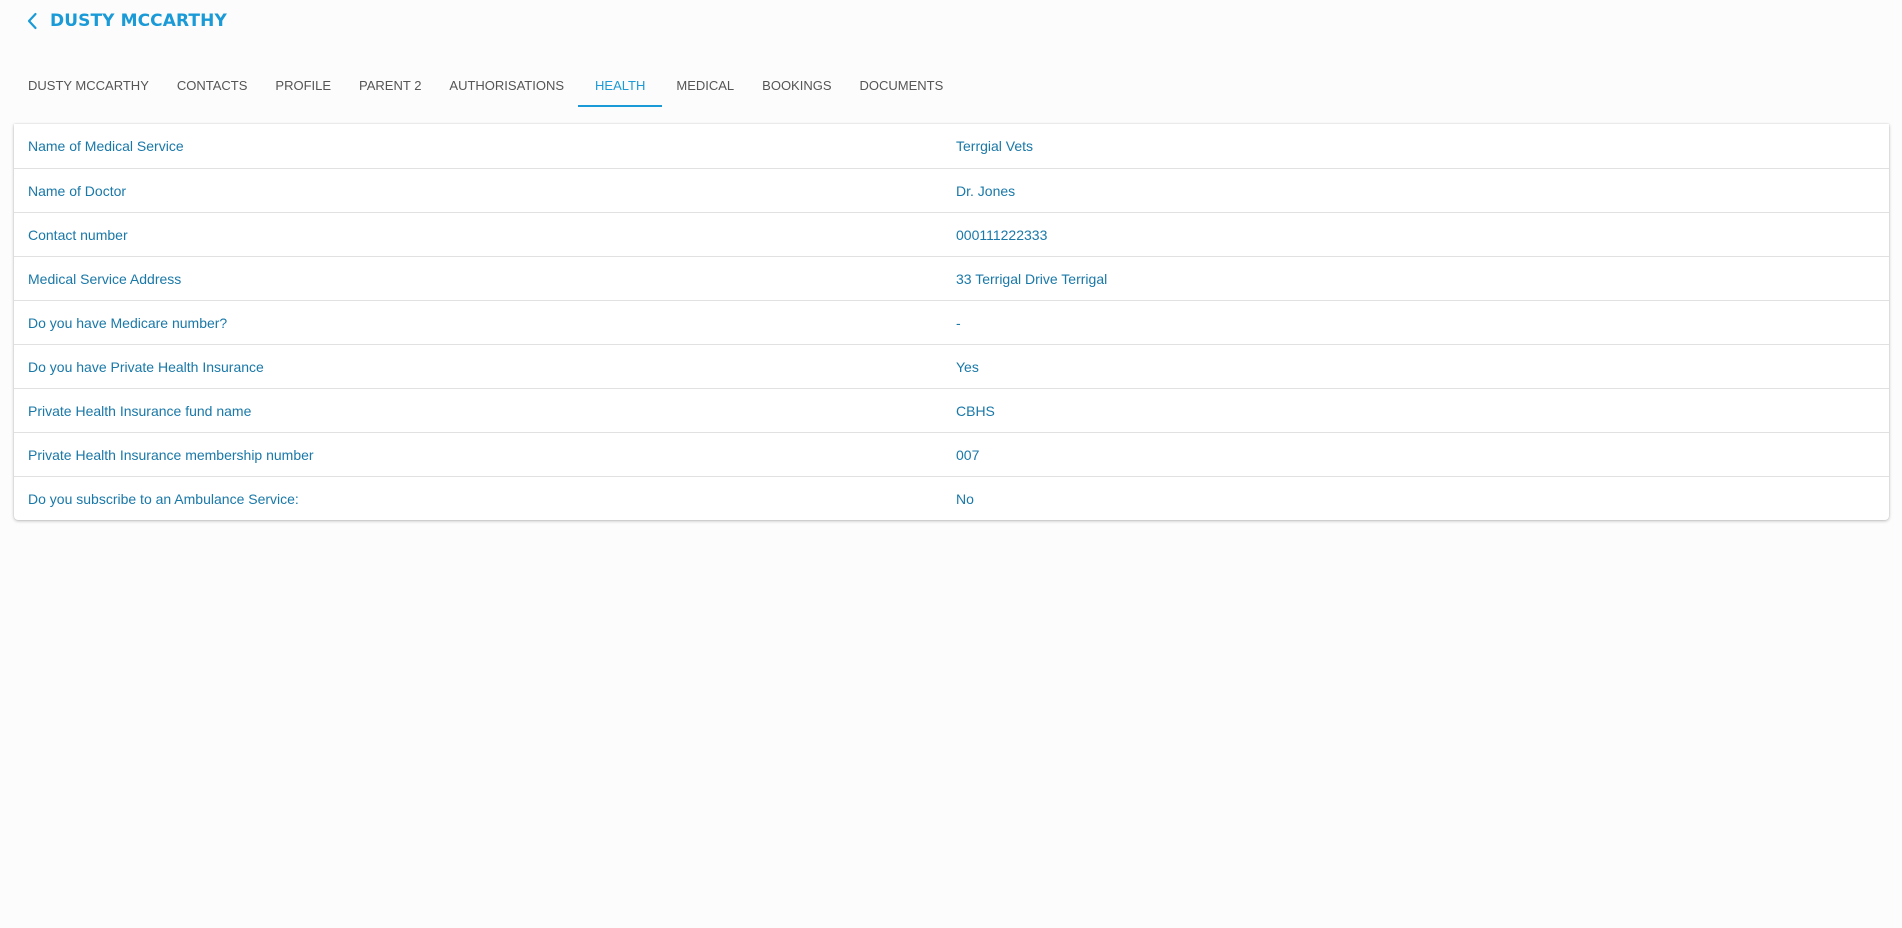  Describe the element at coordinates (967, 366) in the screenshot. I see `detail-value: Yes` at that location.